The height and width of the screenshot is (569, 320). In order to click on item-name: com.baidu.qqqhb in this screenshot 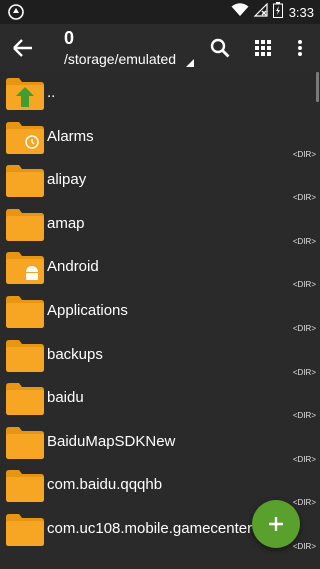, I will do `click(105, 485)`.